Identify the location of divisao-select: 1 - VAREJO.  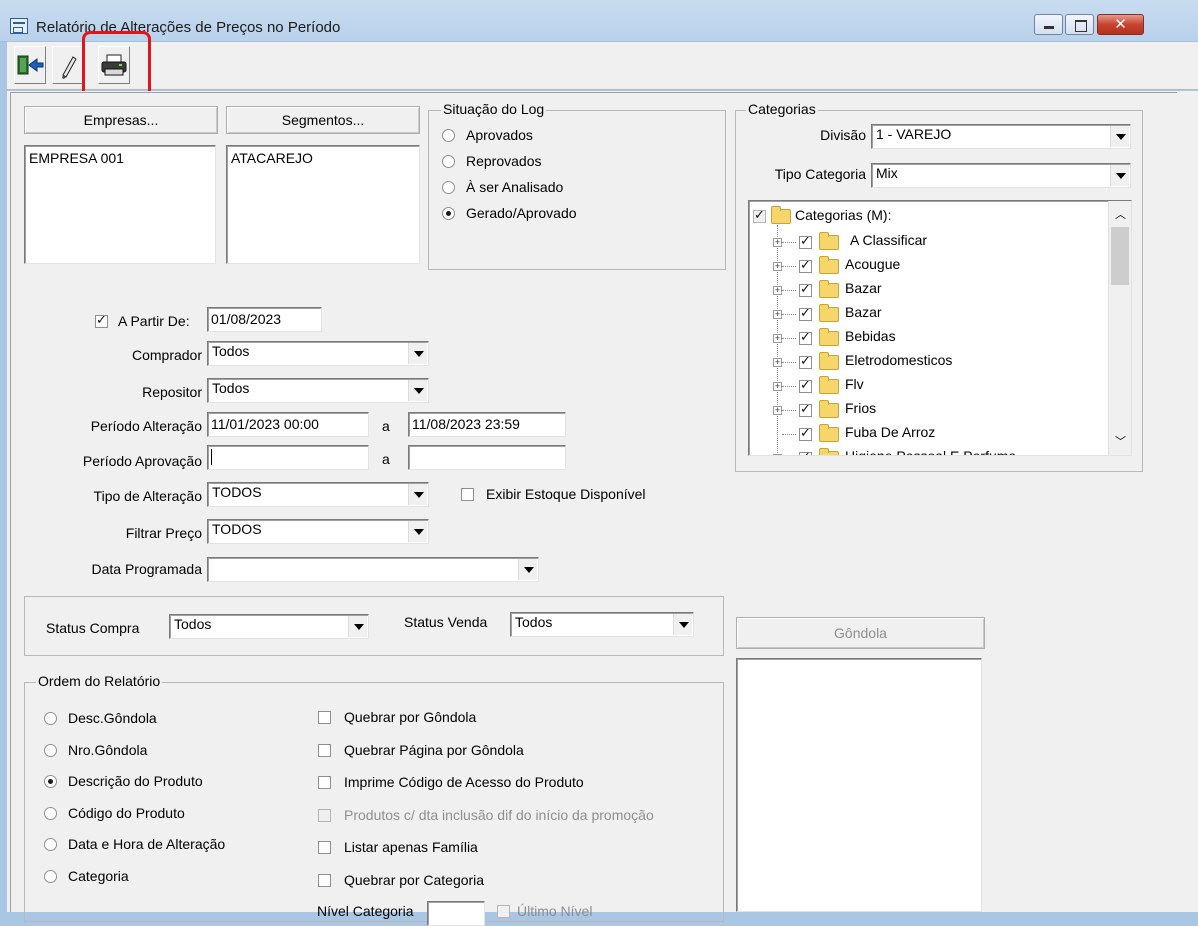
(1001, 136).